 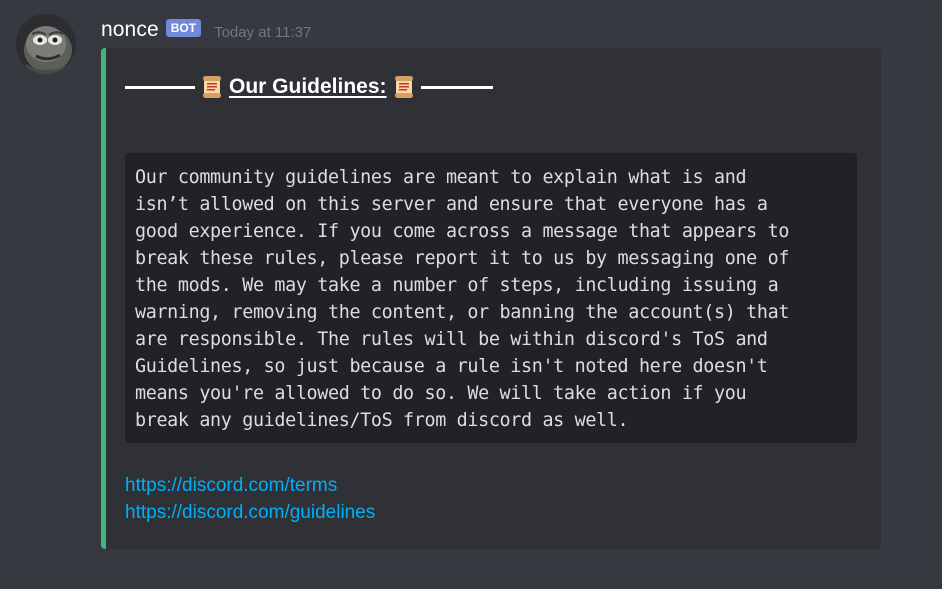 I want to click on message-header: nonce BOT Today at 11:37, so click(x=206, y=30).